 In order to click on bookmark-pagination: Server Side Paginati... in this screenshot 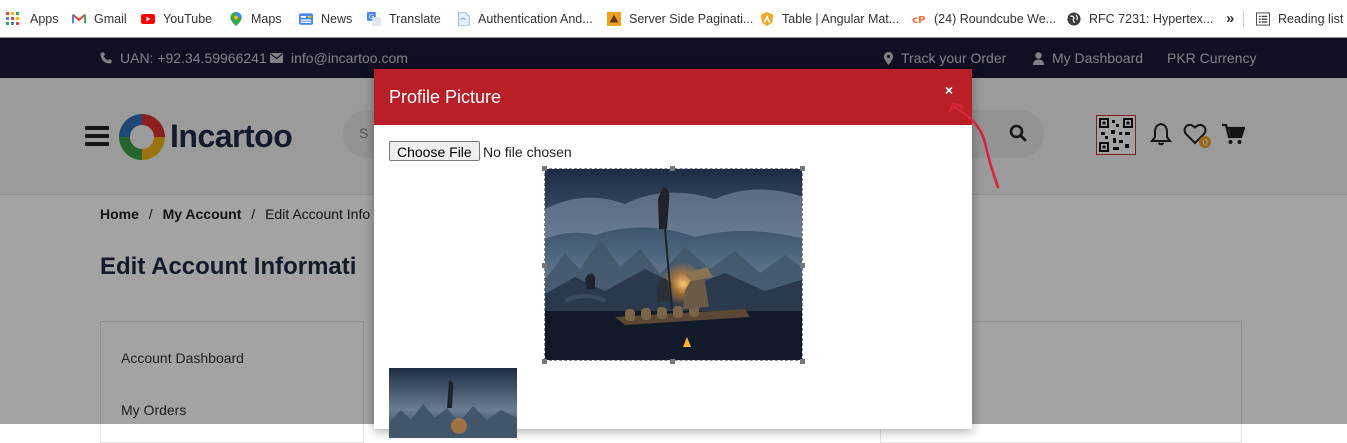, I will do `click(680, 18)`.